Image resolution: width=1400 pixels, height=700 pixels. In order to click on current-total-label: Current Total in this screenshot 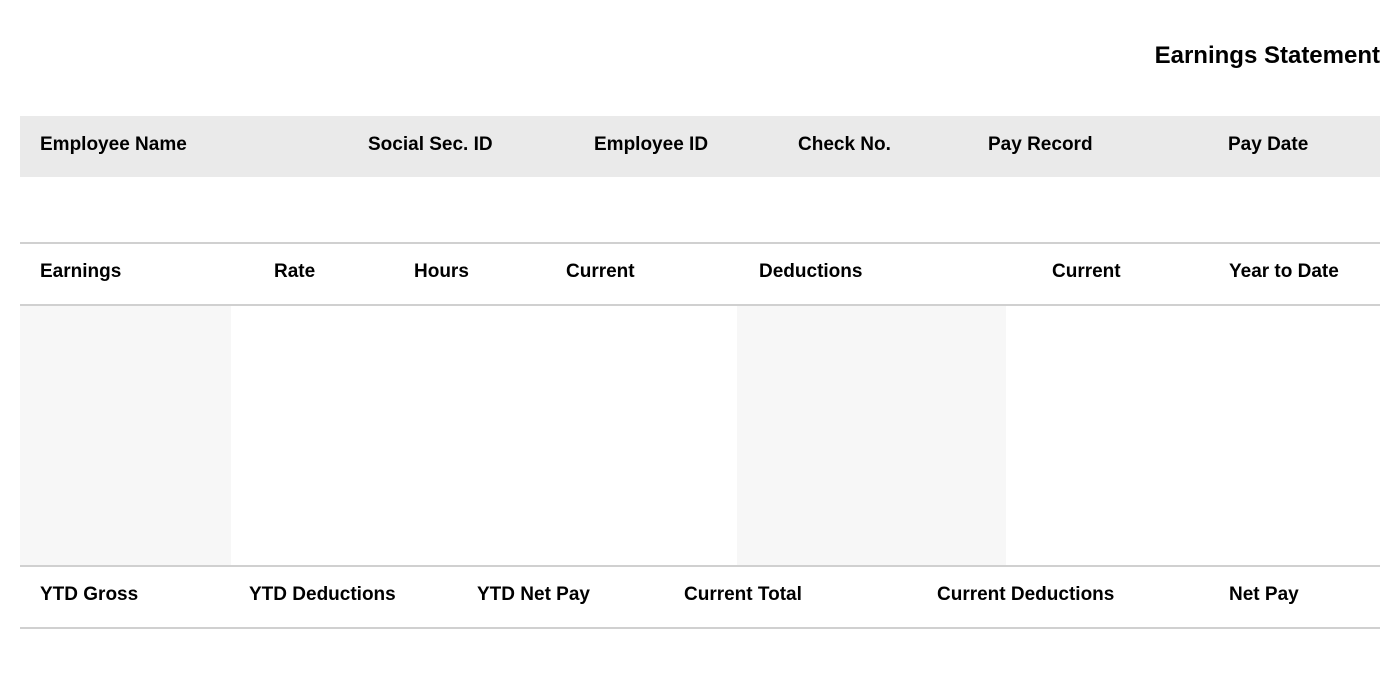, I will do `click(743, 594)`.